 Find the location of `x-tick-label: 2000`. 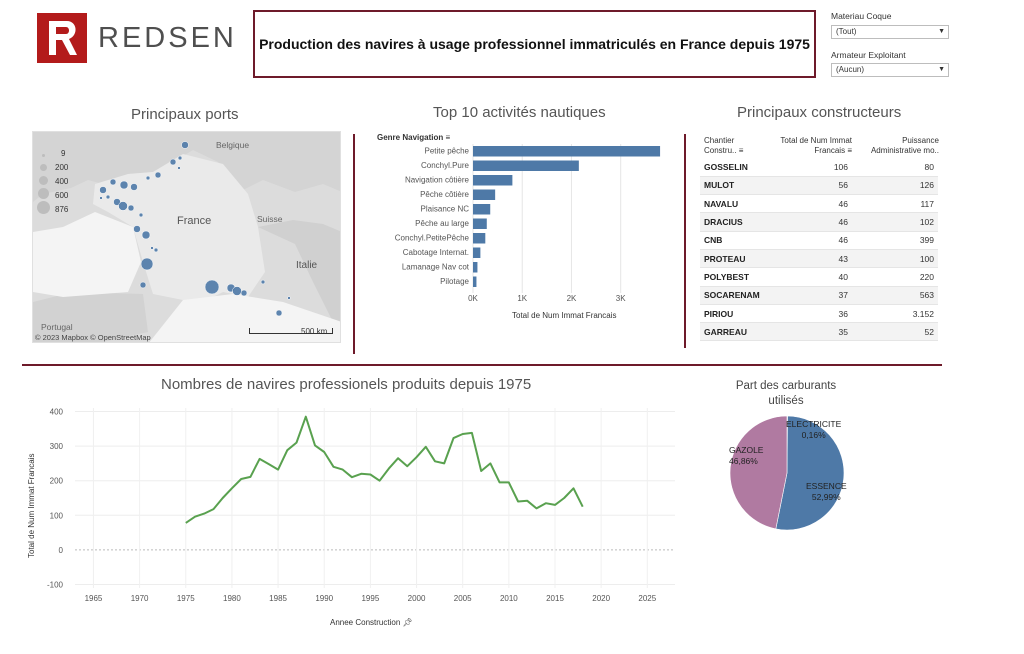

x-tick-label: 2000 is located at coordinates (417, 598).